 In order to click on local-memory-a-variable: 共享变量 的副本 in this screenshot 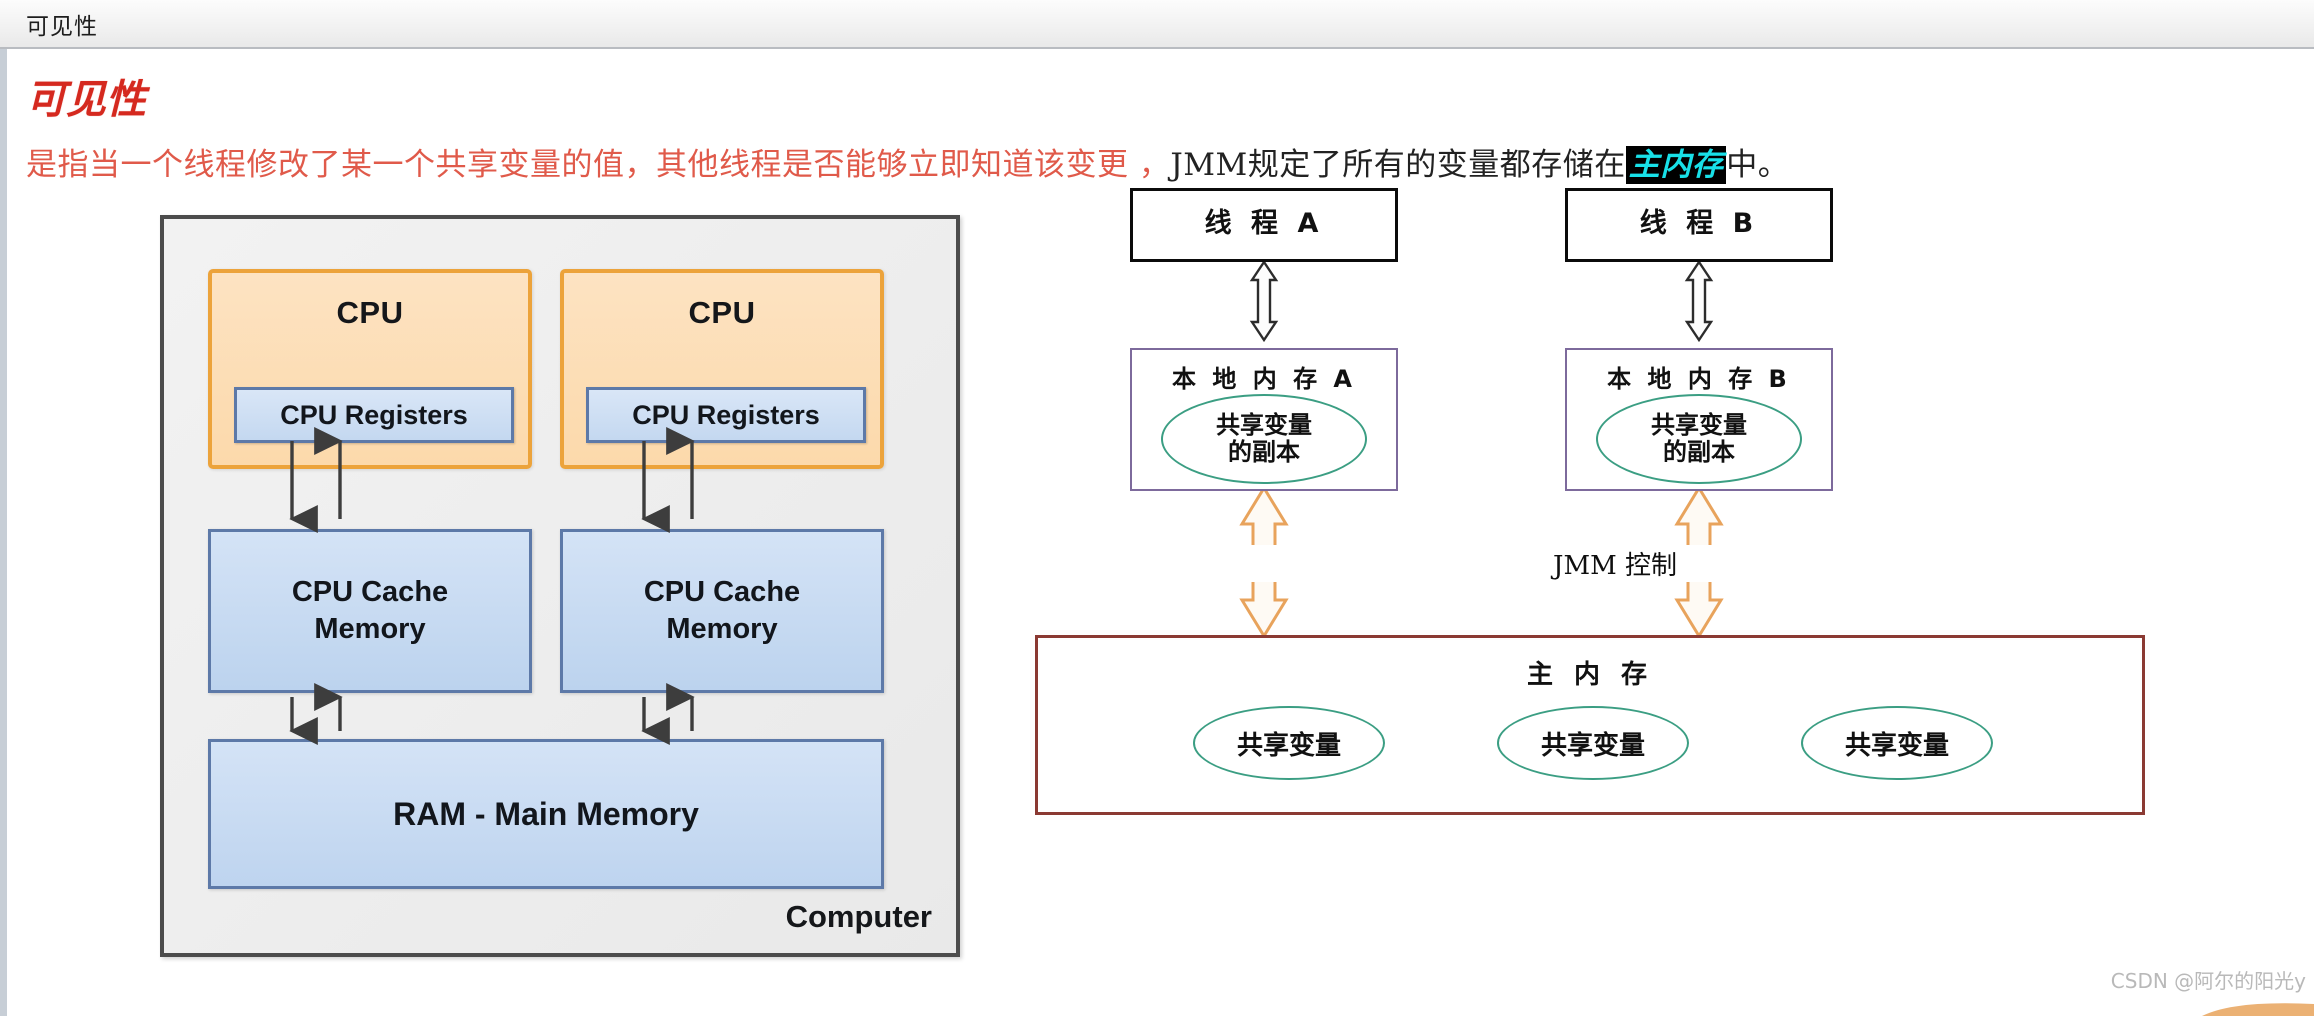, I will do `click(1264, 439)`.